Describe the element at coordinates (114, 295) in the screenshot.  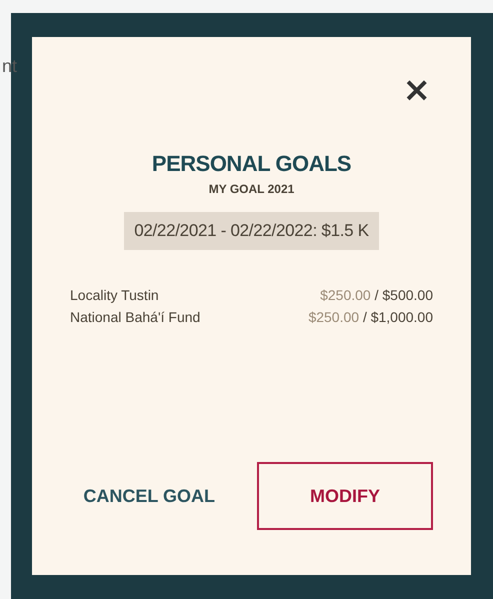
I see `fund-name: Locality Tustin` at that location.